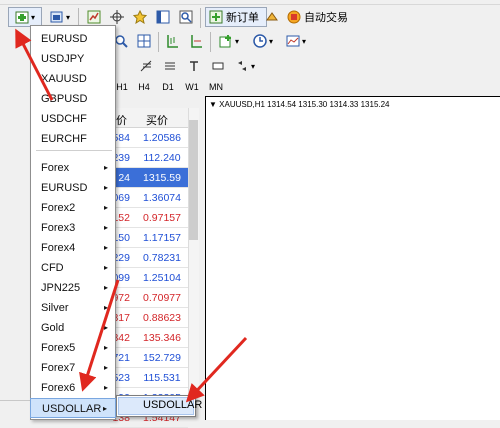  I want to click on annotation-arrow-to-usdollar, so click(99, 335).